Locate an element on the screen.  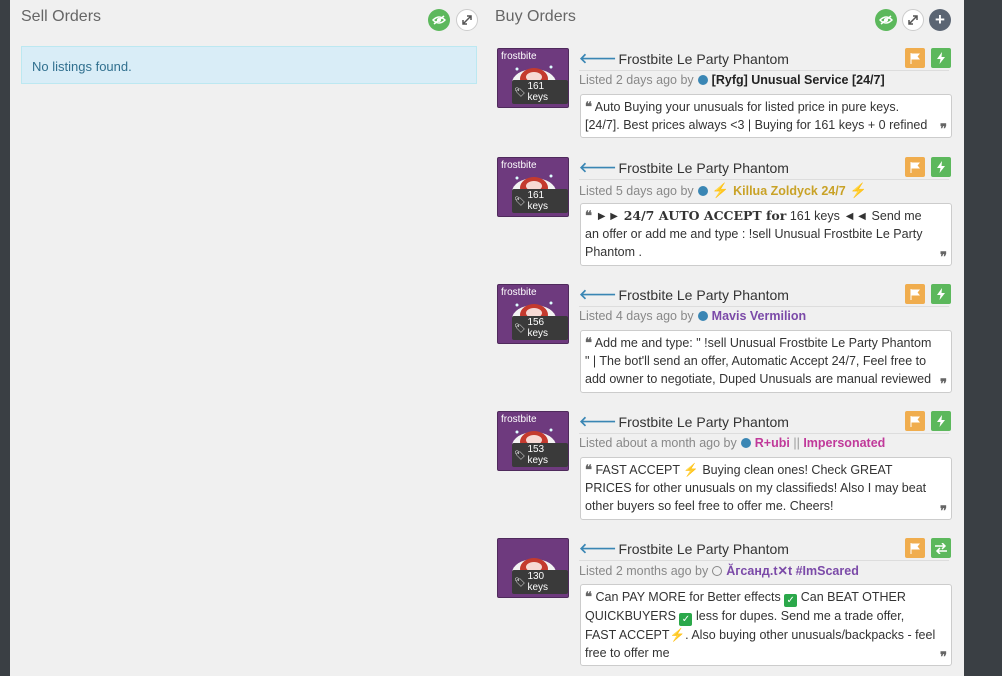
price-tag: 🏷 156 keys is located at coordinates (540, 328).